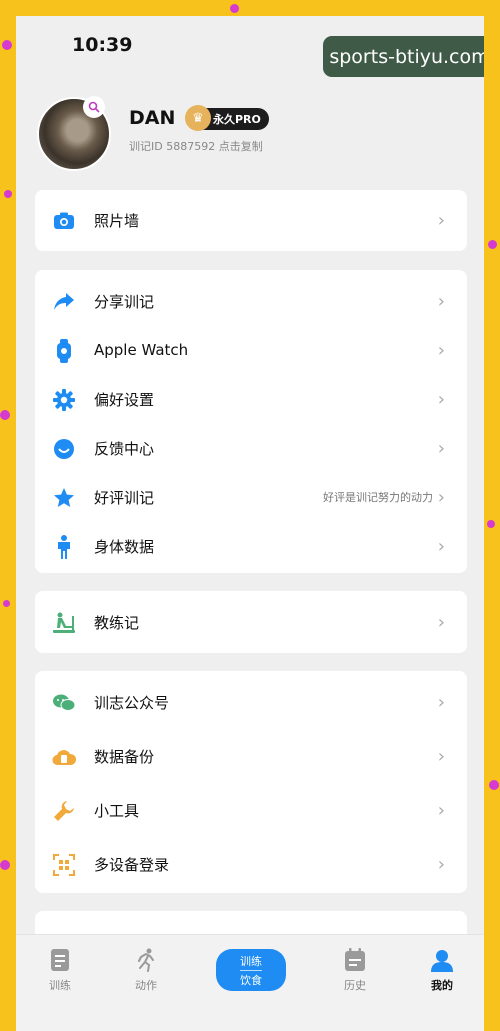 This screenshot has height=1031, width=500. I want to click on username: DAN, so click(152, 118).